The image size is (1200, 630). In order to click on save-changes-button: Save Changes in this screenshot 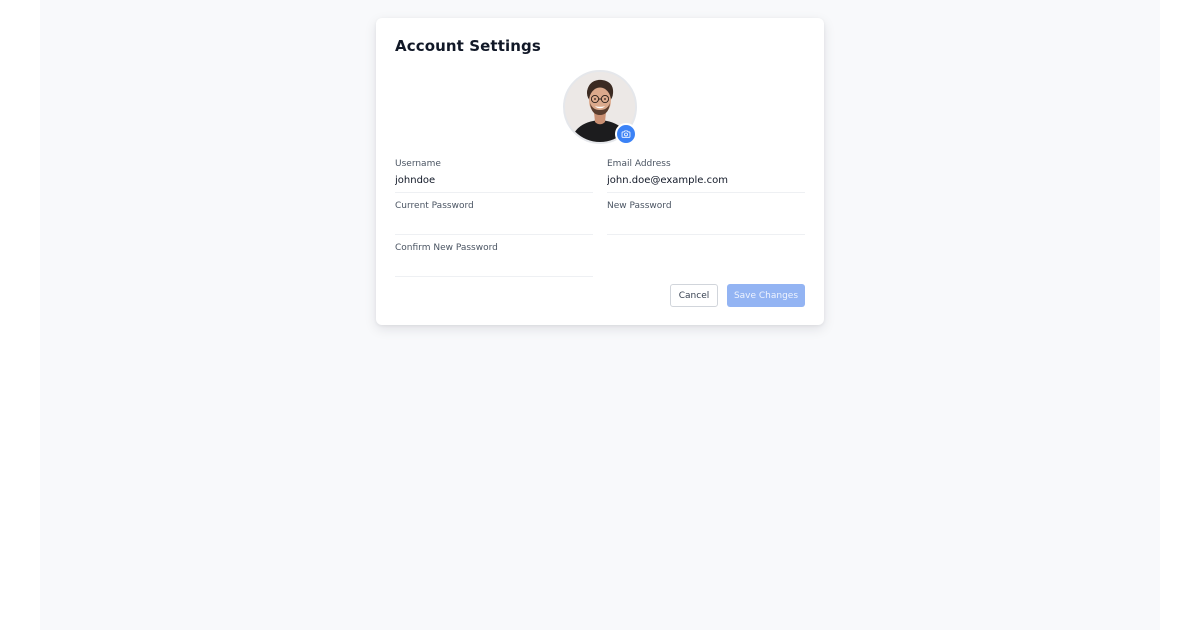, I will do `click(766, 295)`.